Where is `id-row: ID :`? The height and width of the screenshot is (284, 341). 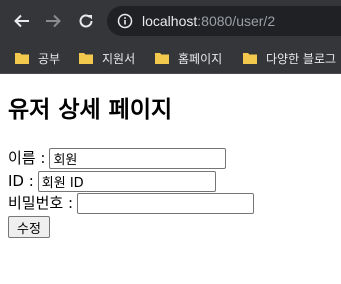 id-row: ID : is located at coordinates (112, 181).